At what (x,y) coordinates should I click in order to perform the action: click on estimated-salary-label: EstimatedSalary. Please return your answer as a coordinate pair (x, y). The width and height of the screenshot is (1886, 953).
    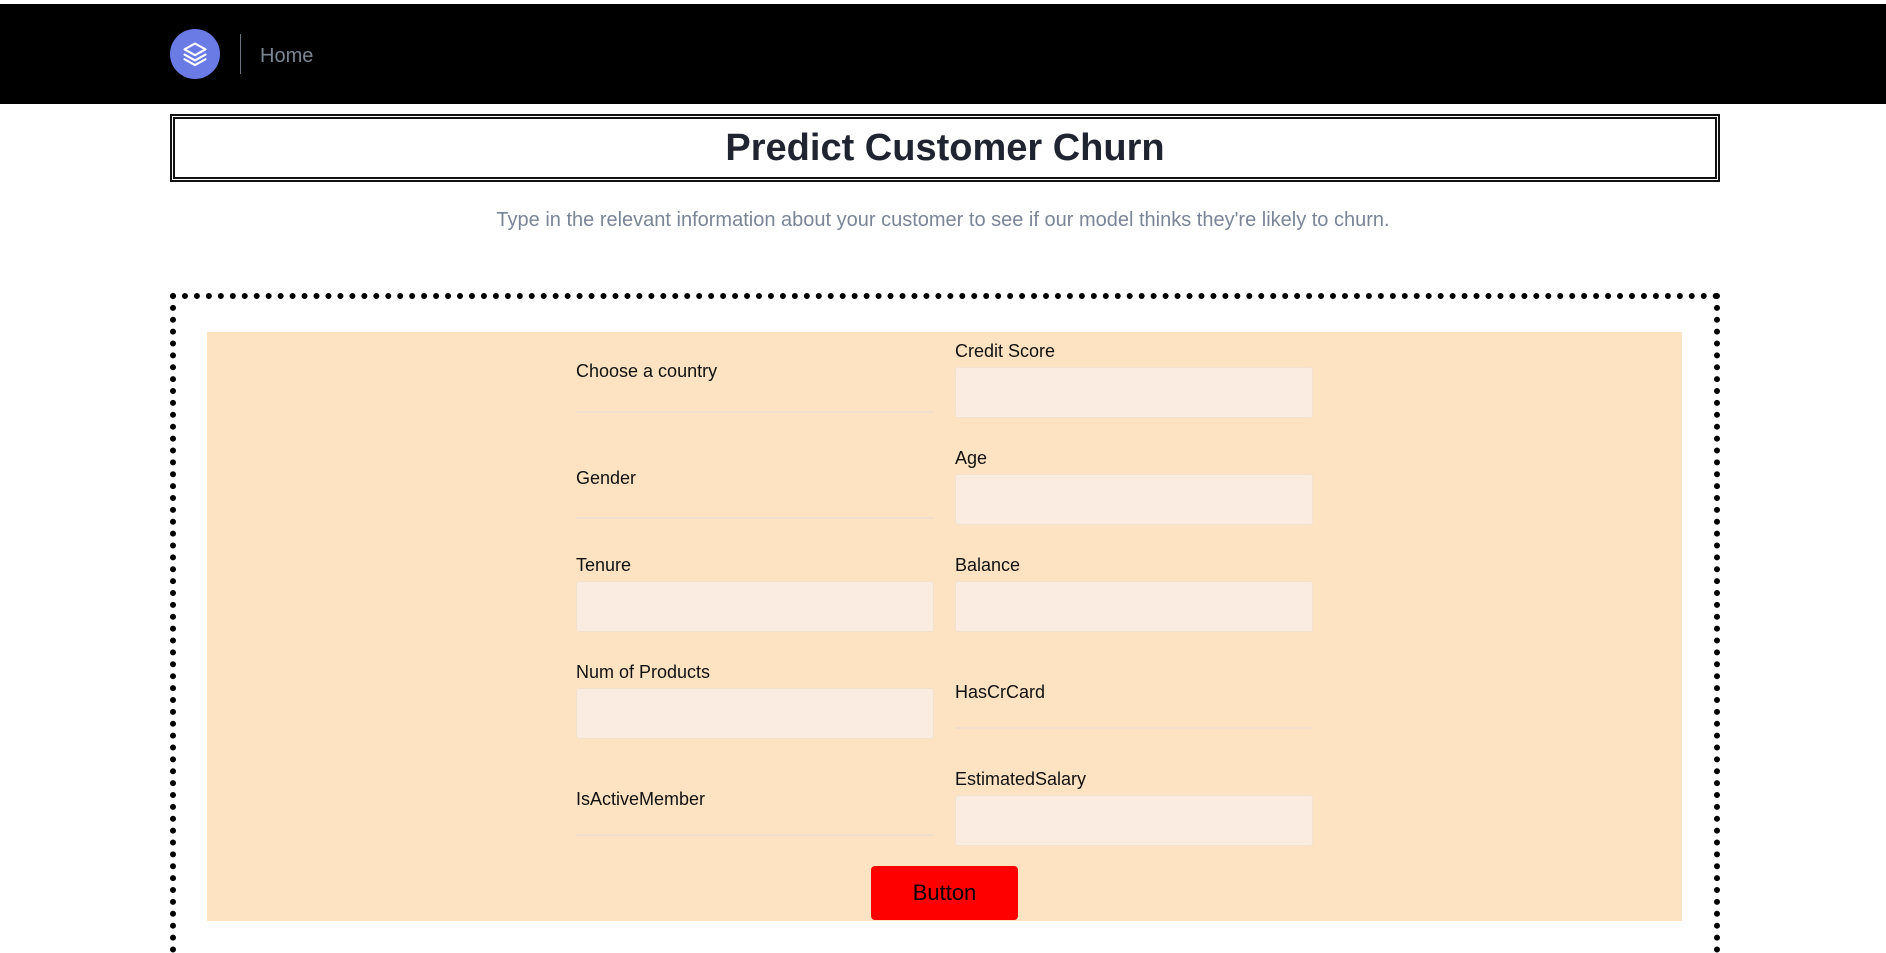
    Looking at the image, I should click on (1021, 779).